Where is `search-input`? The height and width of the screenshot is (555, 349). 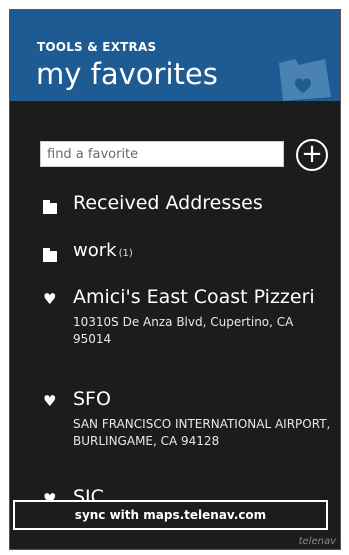
search-input is located at coordinates (162, 154).